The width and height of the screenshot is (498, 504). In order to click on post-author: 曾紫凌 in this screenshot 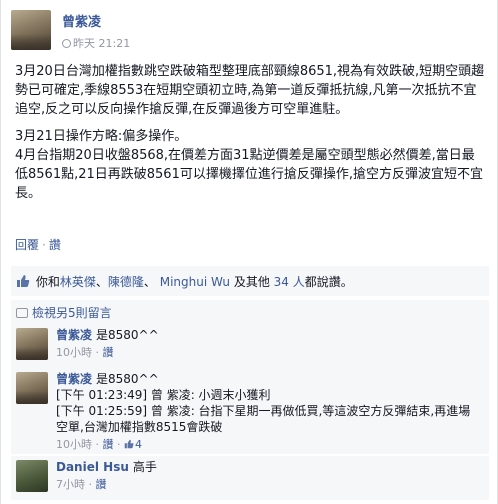, I will do `click(81, 20)`.